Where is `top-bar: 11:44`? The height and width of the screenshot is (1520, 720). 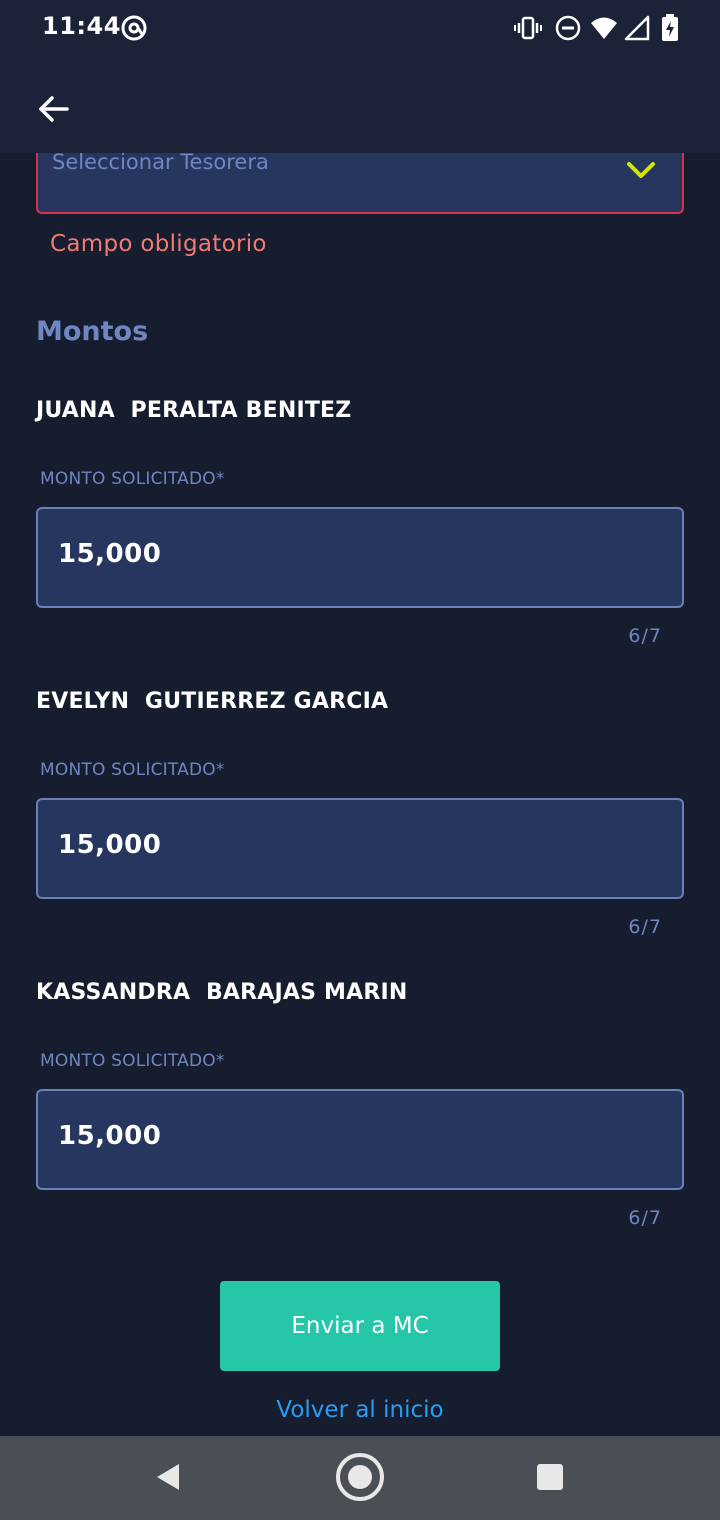 top-bar: 11:44 is located at coordinates (360, 76).